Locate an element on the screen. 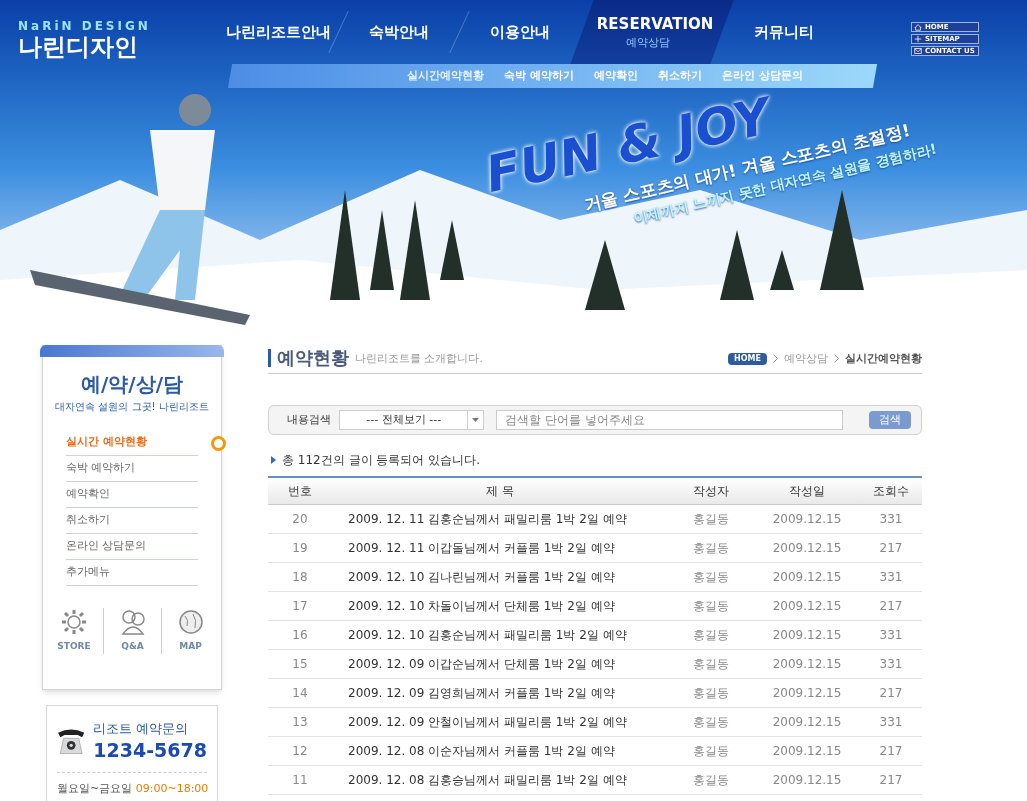 This screenshot has width=1027, height=801. sidebar-subtitle: 대자연속 설원의 그곳! 나린리조트 is located at coordinates (132, 407).